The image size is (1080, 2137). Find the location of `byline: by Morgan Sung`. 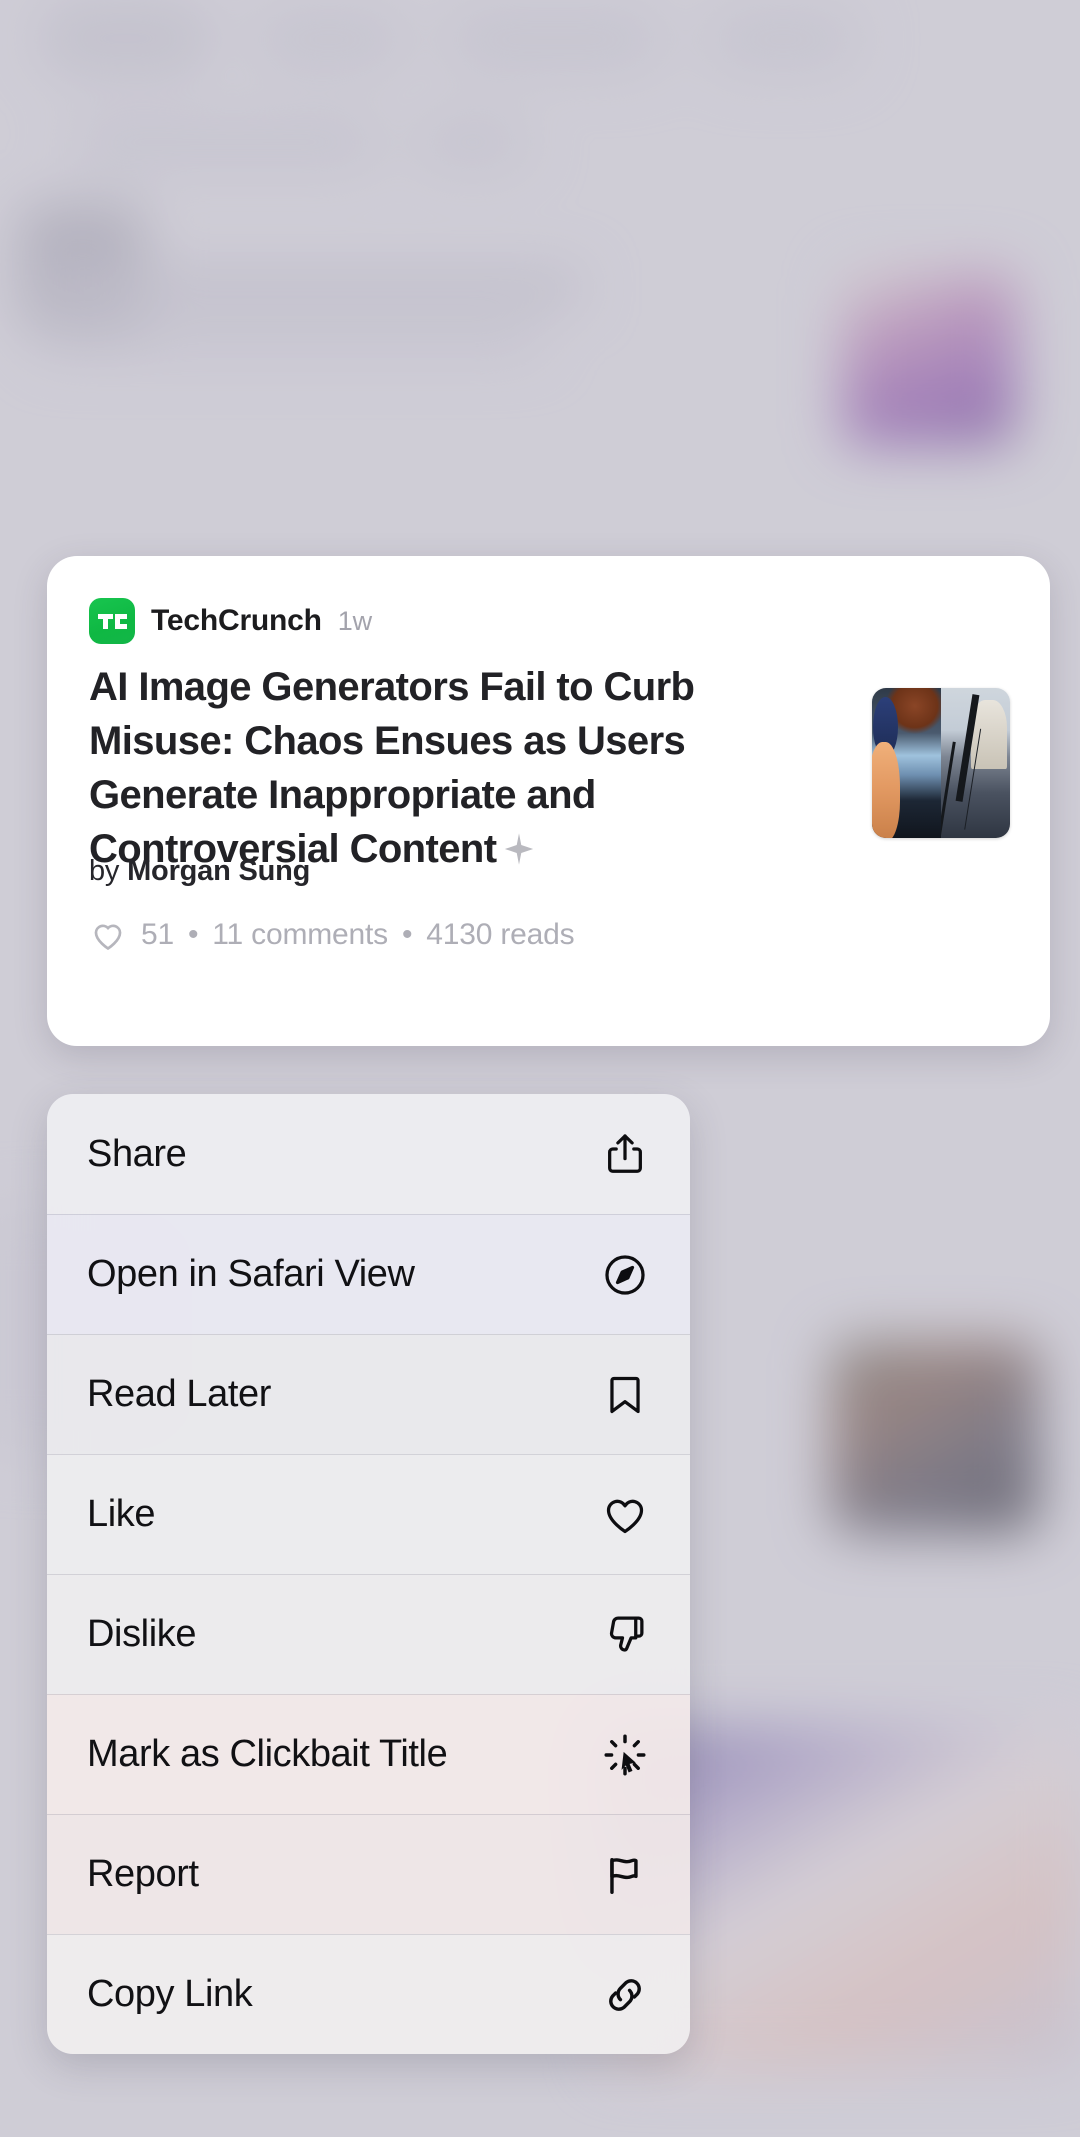

byline: by Morgan Sung is located at coordinates (199, 871).